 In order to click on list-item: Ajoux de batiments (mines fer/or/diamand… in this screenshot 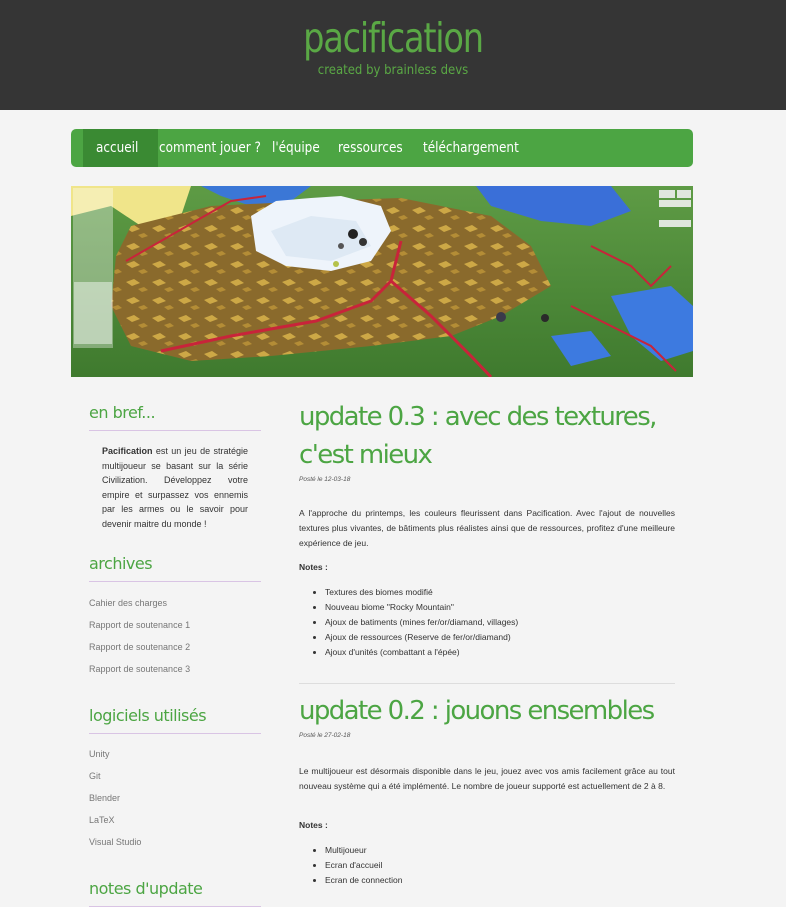, I will do `click(421, 622)`.